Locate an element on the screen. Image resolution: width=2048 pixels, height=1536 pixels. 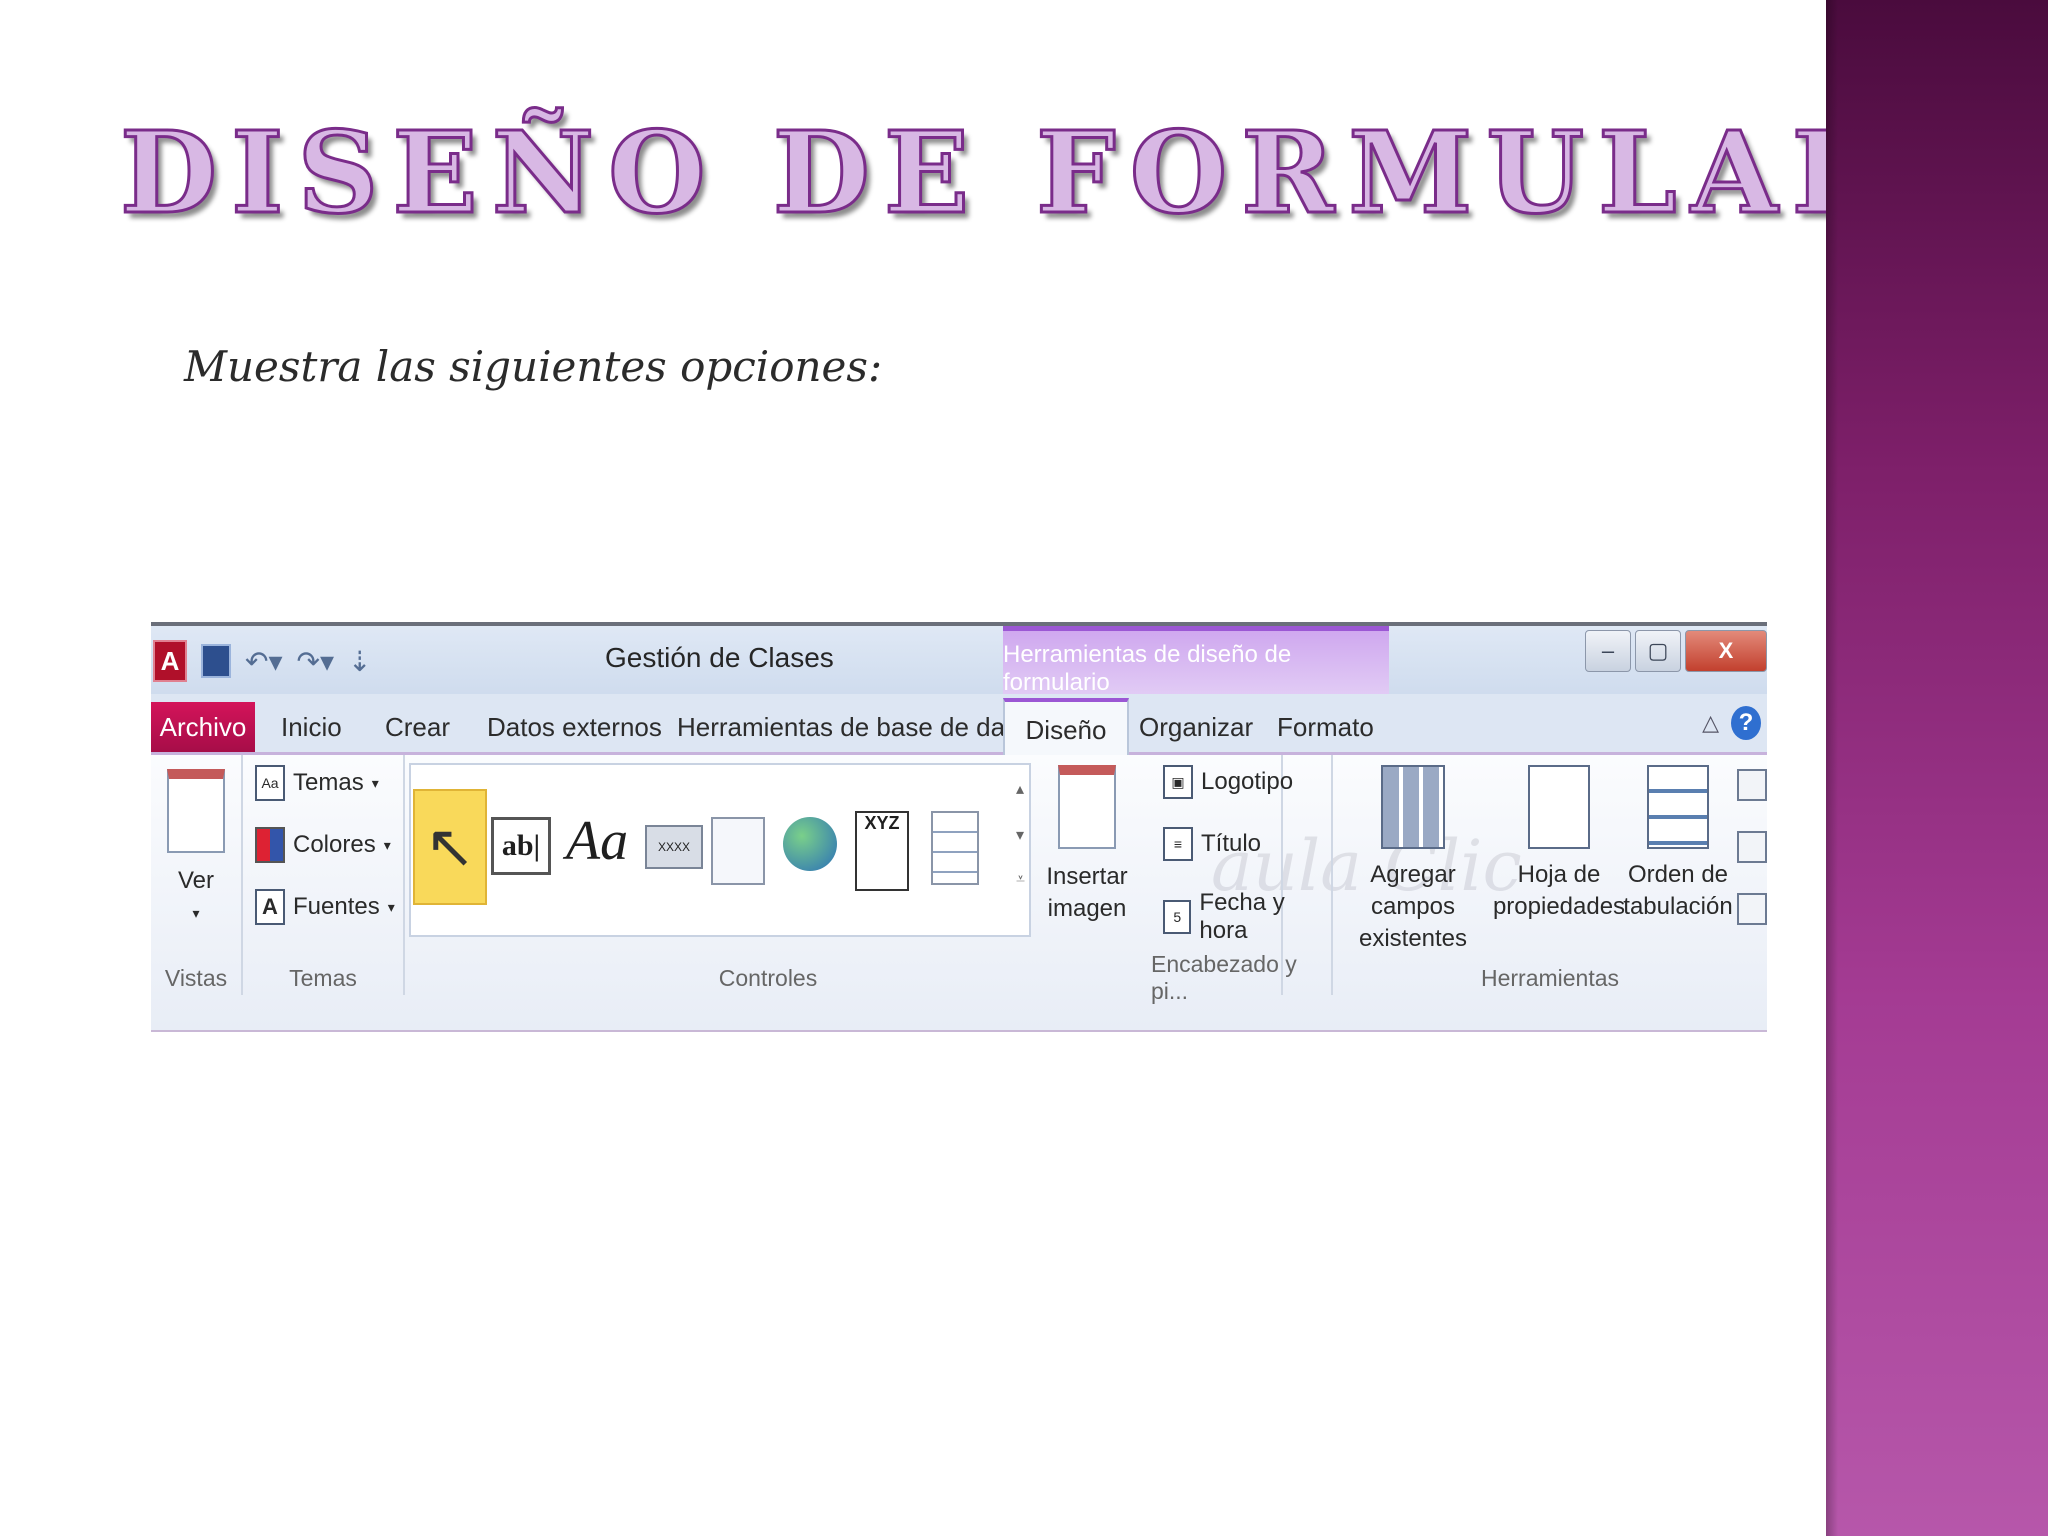
group-label-controles: Controles is located at coordinates (768, 977).